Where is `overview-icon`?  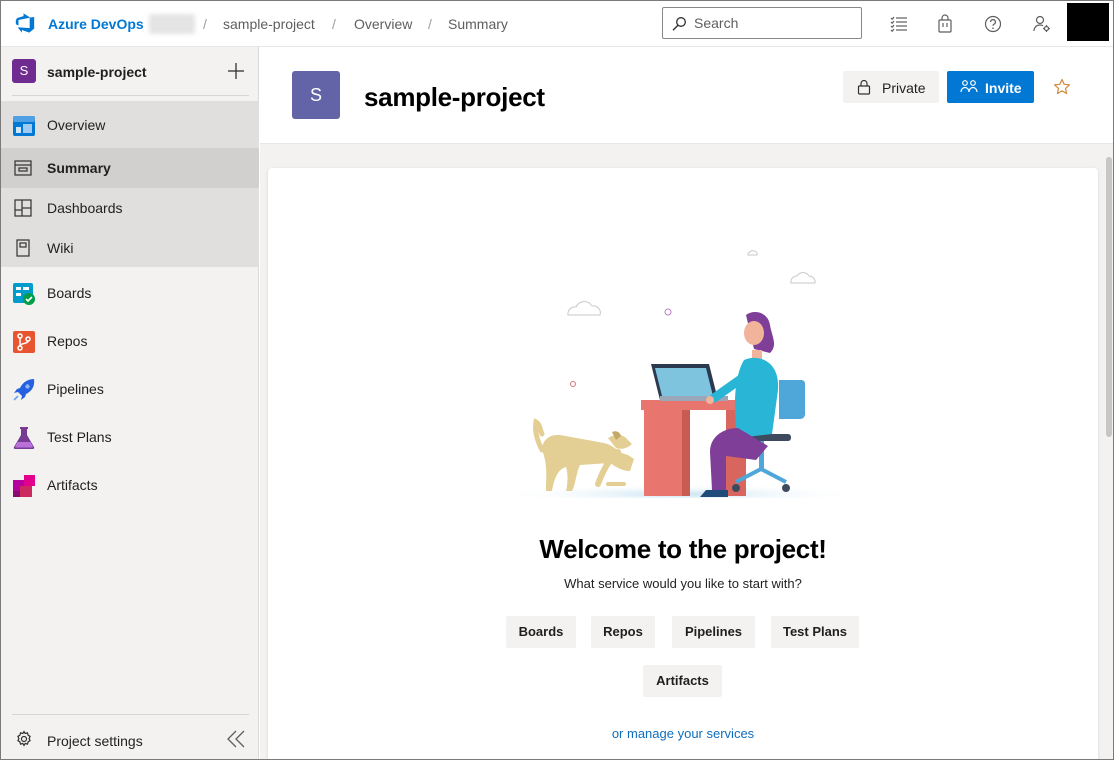 overview-icon is located at coordinates (24, 126).